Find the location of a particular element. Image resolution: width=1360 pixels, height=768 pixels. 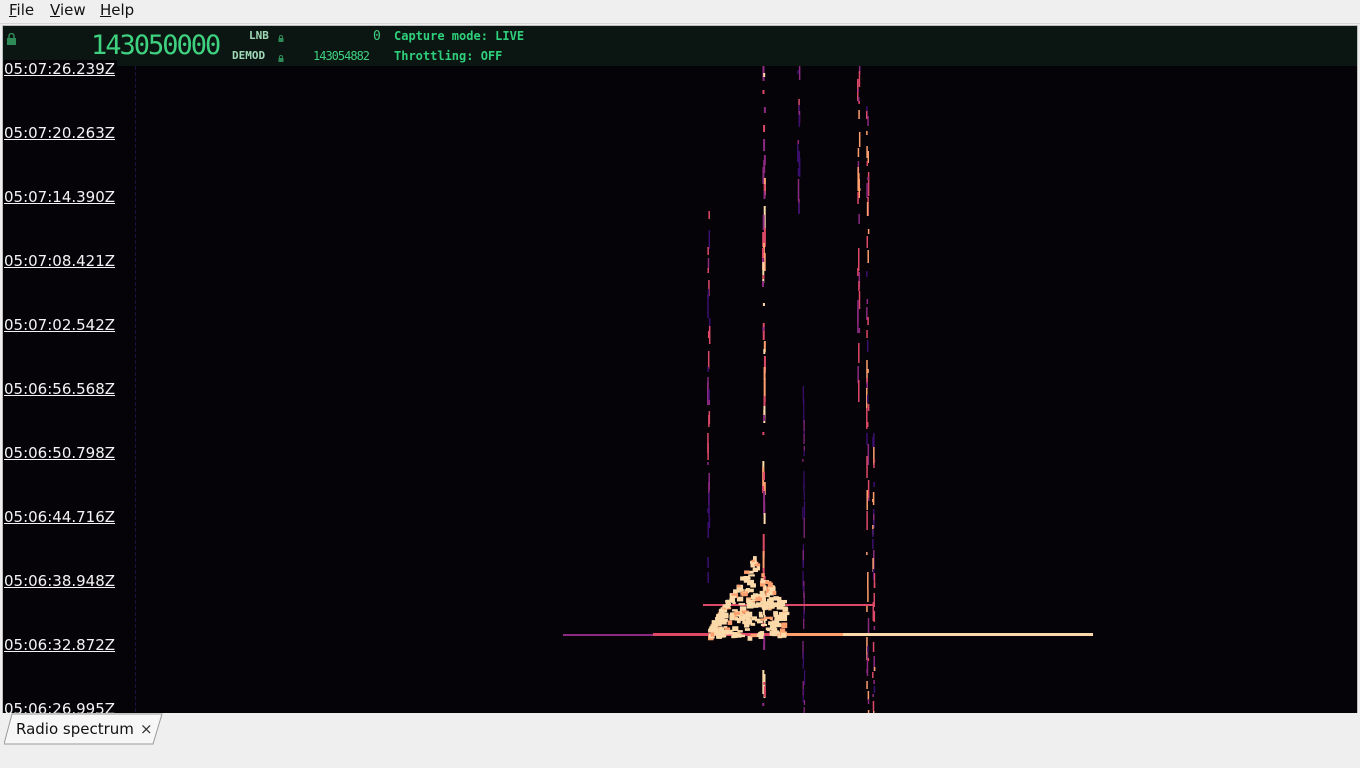

demod-lock-icon is located at coordinates (281, 56).